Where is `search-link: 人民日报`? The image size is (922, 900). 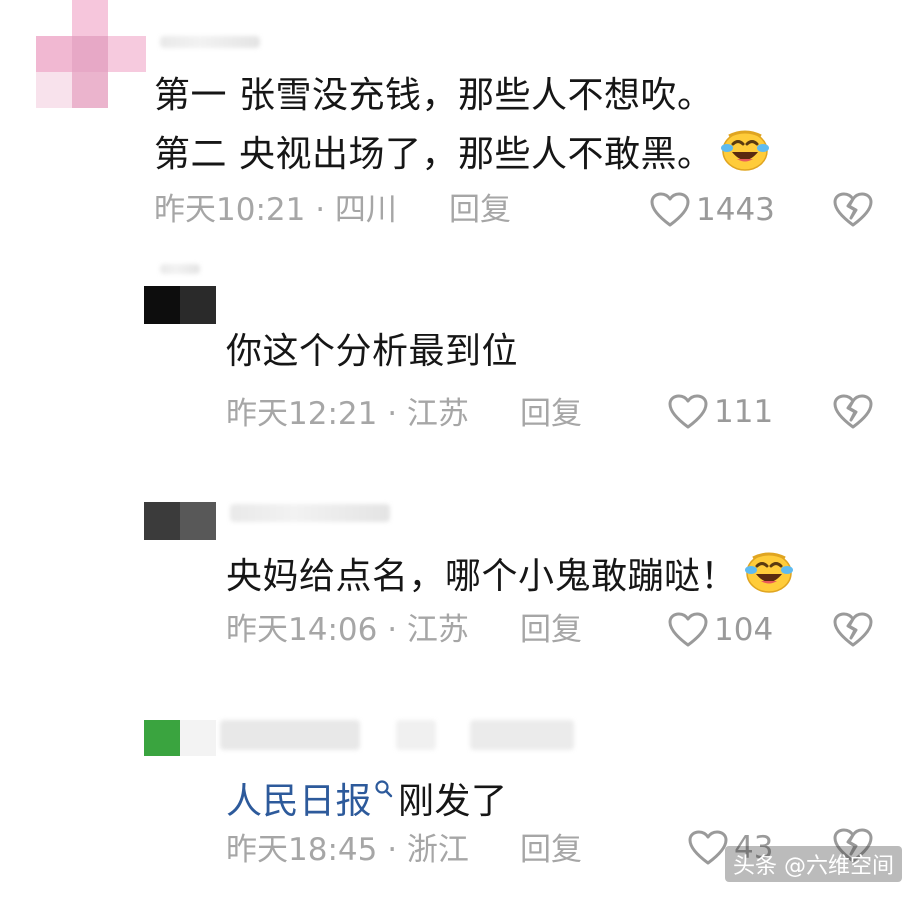 search-link: 人民日报 is located at coordinates (299, 801).